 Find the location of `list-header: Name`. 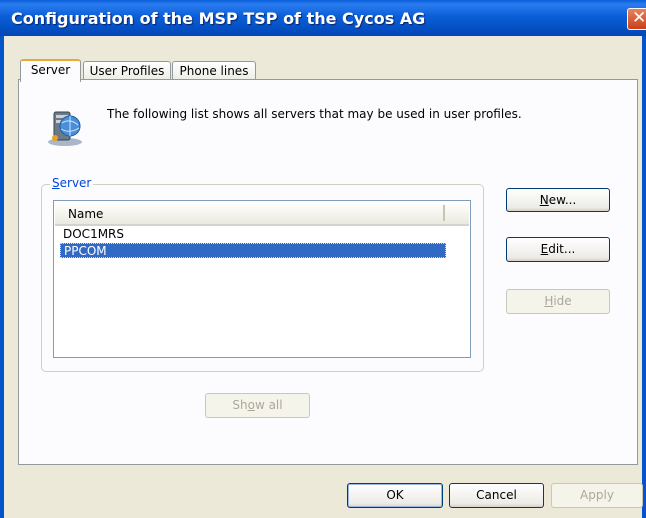

list-header: Name is located at coordinates (262, 214).